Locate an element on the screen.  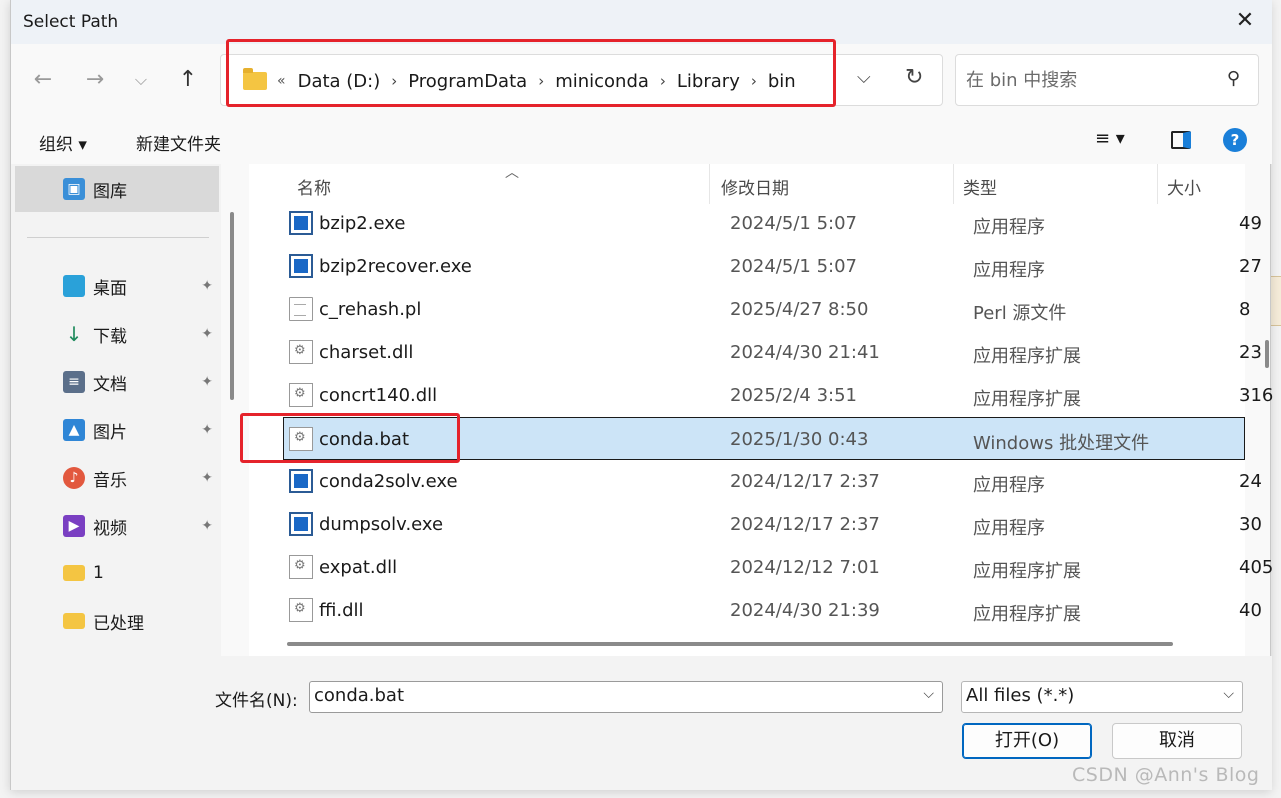
sidebar-item-documents: ≡ 文档 ✦ is located at coordinates (117, 382).